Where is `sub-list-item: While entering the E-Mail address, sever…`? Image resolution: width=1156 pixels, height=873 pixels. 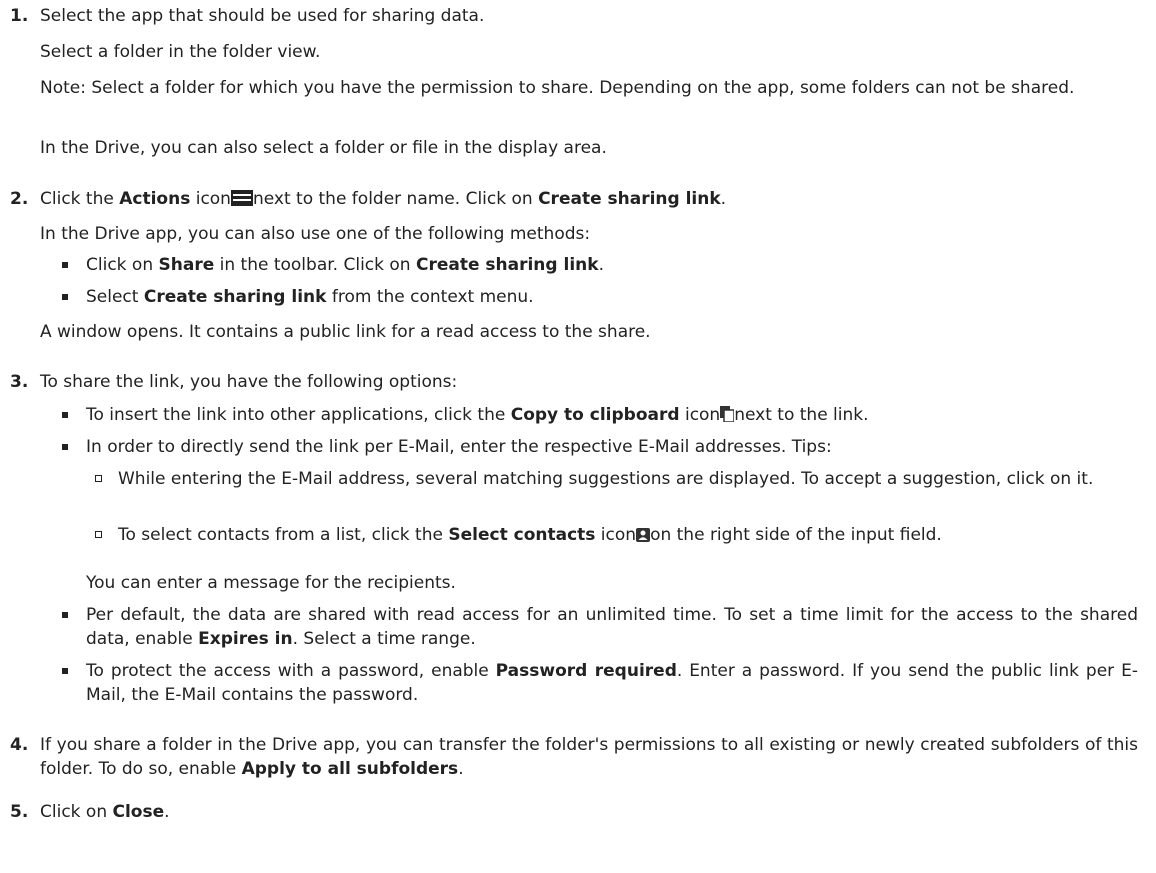 sub-list-item: While entering the E-Mail address, sever… is located at coordinates (606, 479).